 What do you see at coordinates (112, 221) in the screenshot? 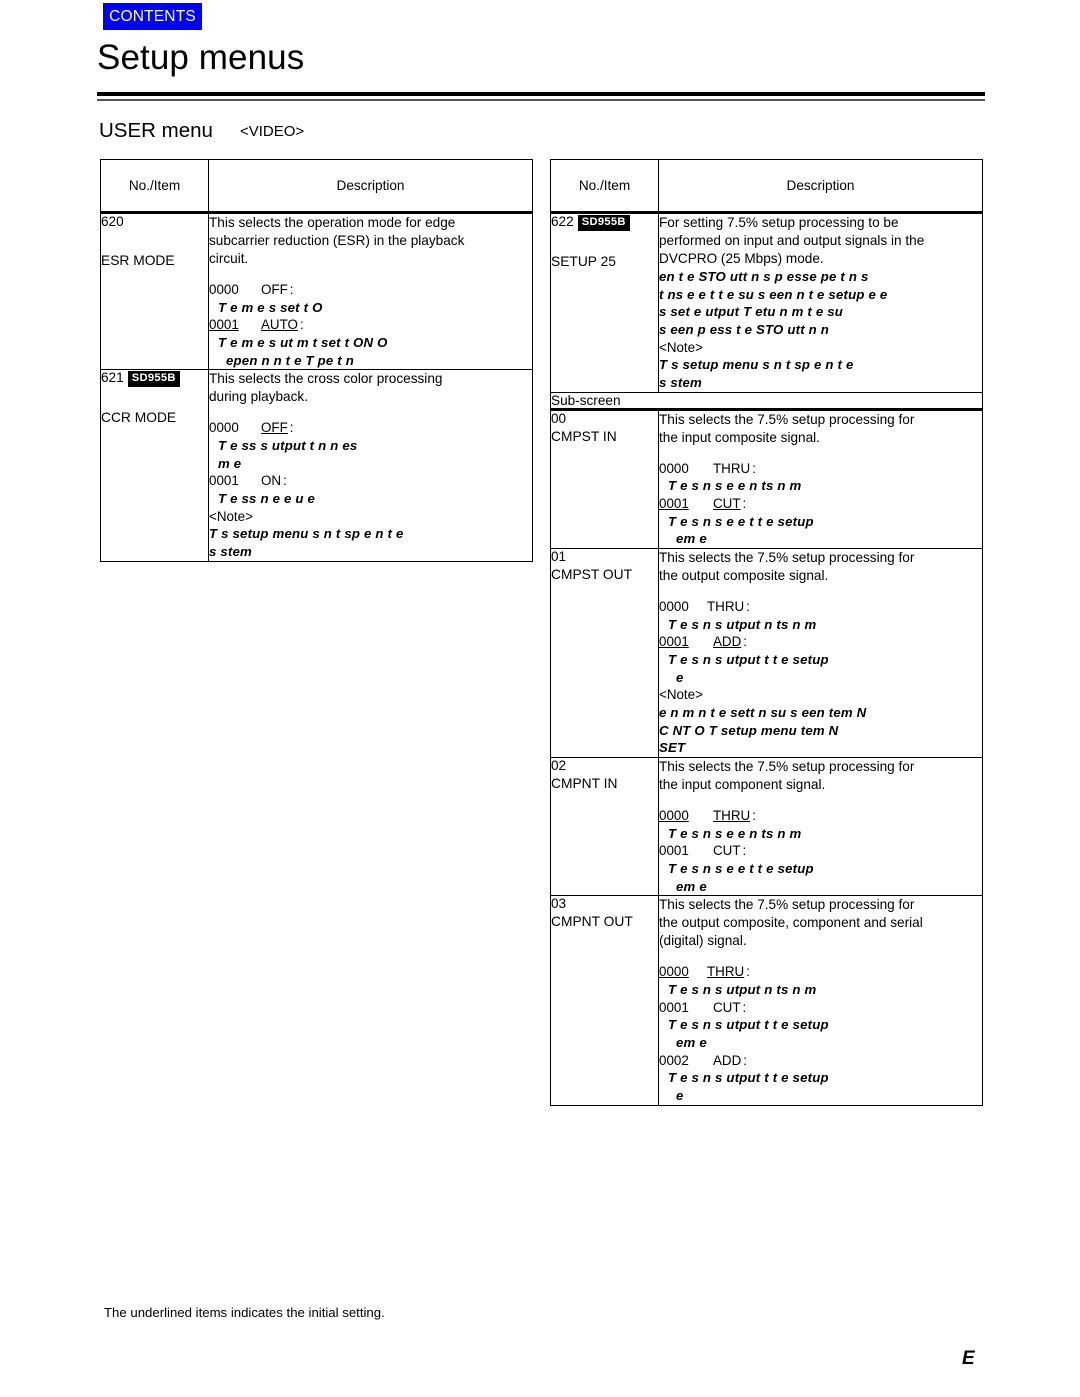
I see `menu-number: 620` at bounding box center [112, 221].